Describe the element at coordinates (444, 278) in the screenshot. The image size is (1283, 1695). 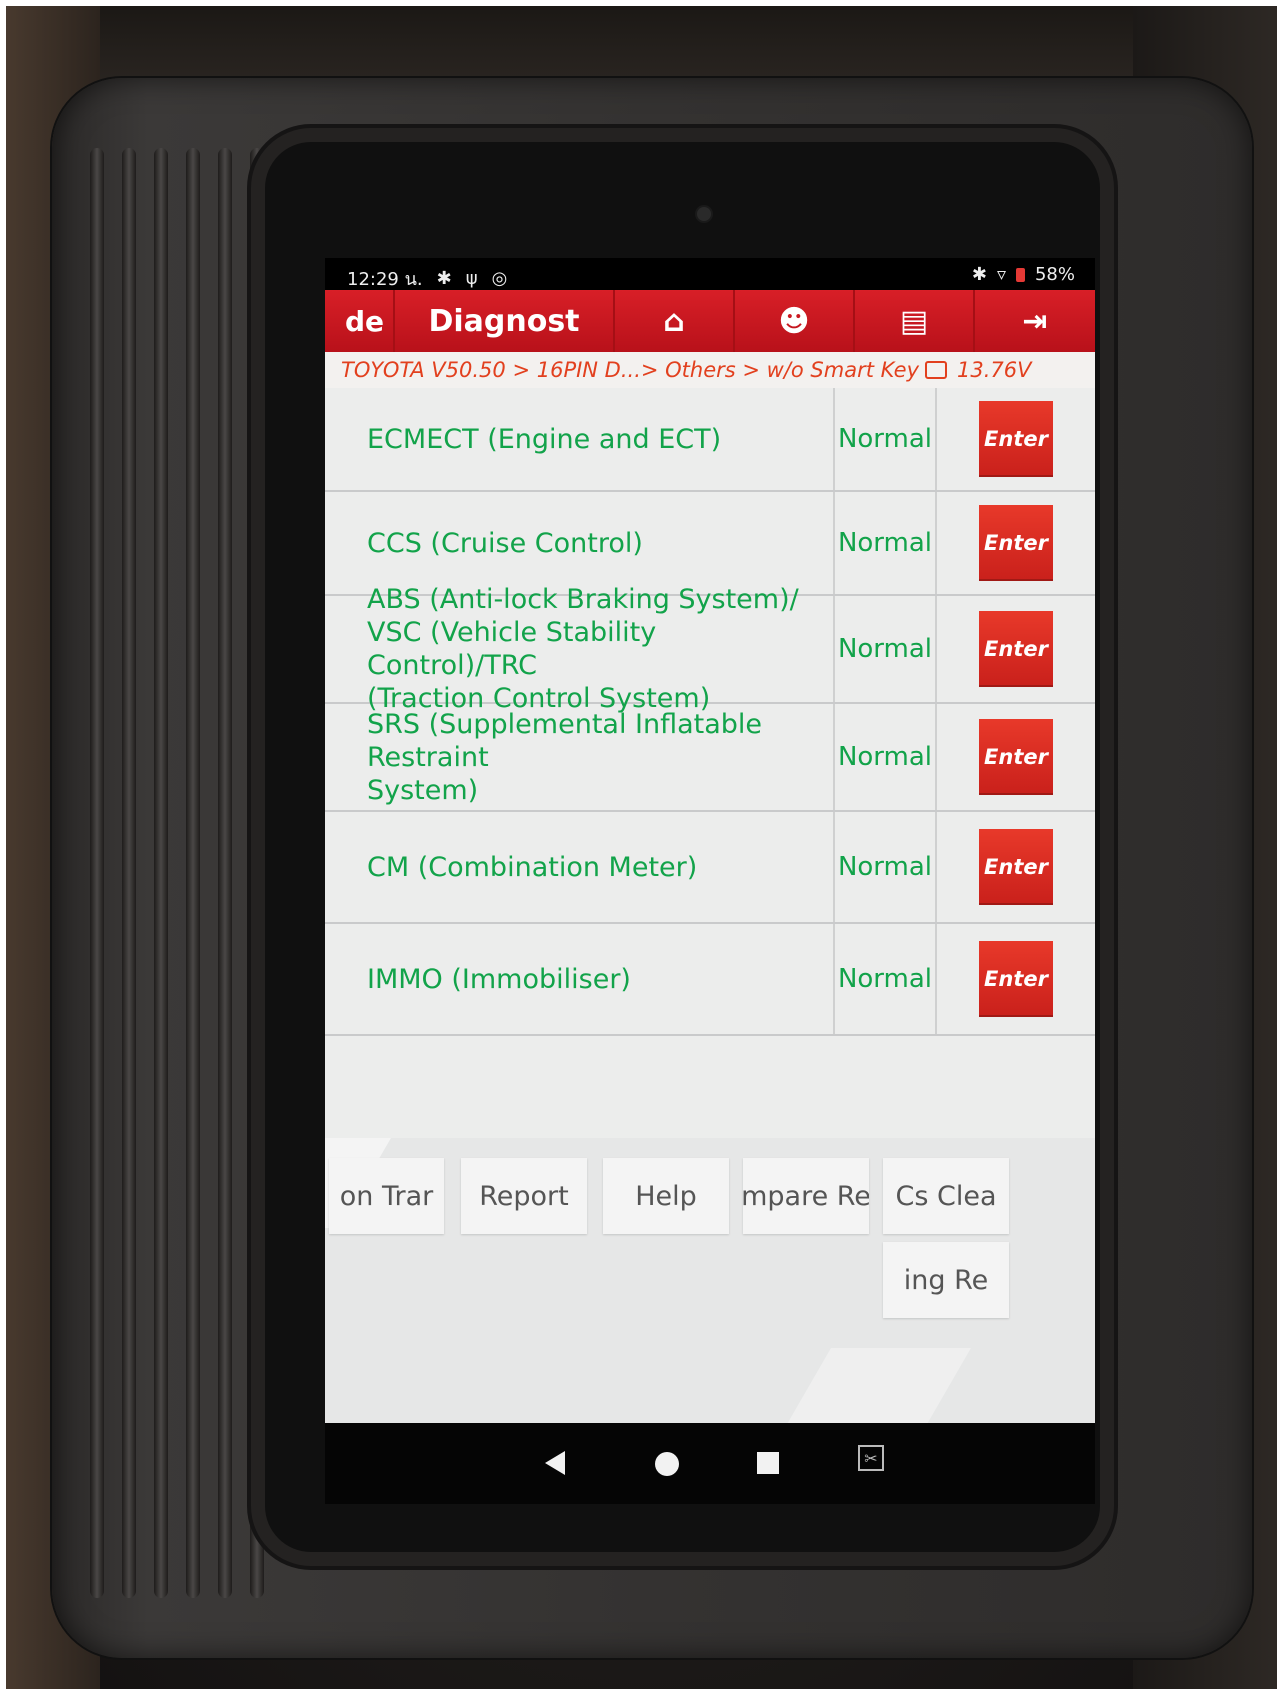
I see `gear-icon: ✱` at that location.